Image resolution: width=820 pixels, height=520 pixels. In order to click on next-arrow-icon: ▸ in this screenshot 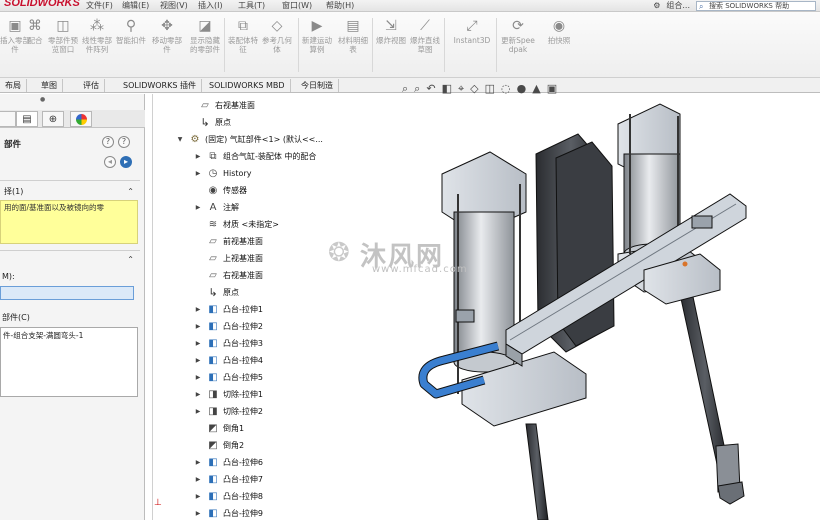, I will do `click(126, 162)`.